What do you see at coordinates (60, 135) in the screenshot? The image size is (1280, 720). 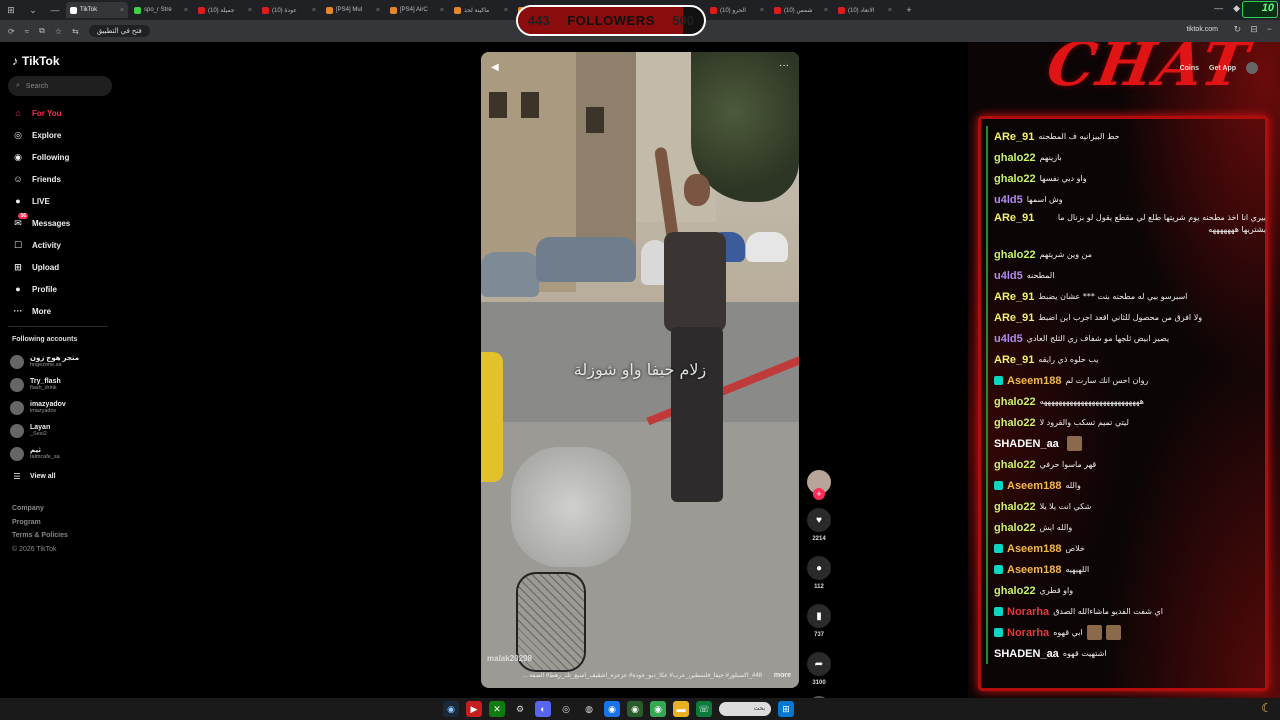 I see `nav-item-explore: ◎ Explore` at bounding box center [60, 135].